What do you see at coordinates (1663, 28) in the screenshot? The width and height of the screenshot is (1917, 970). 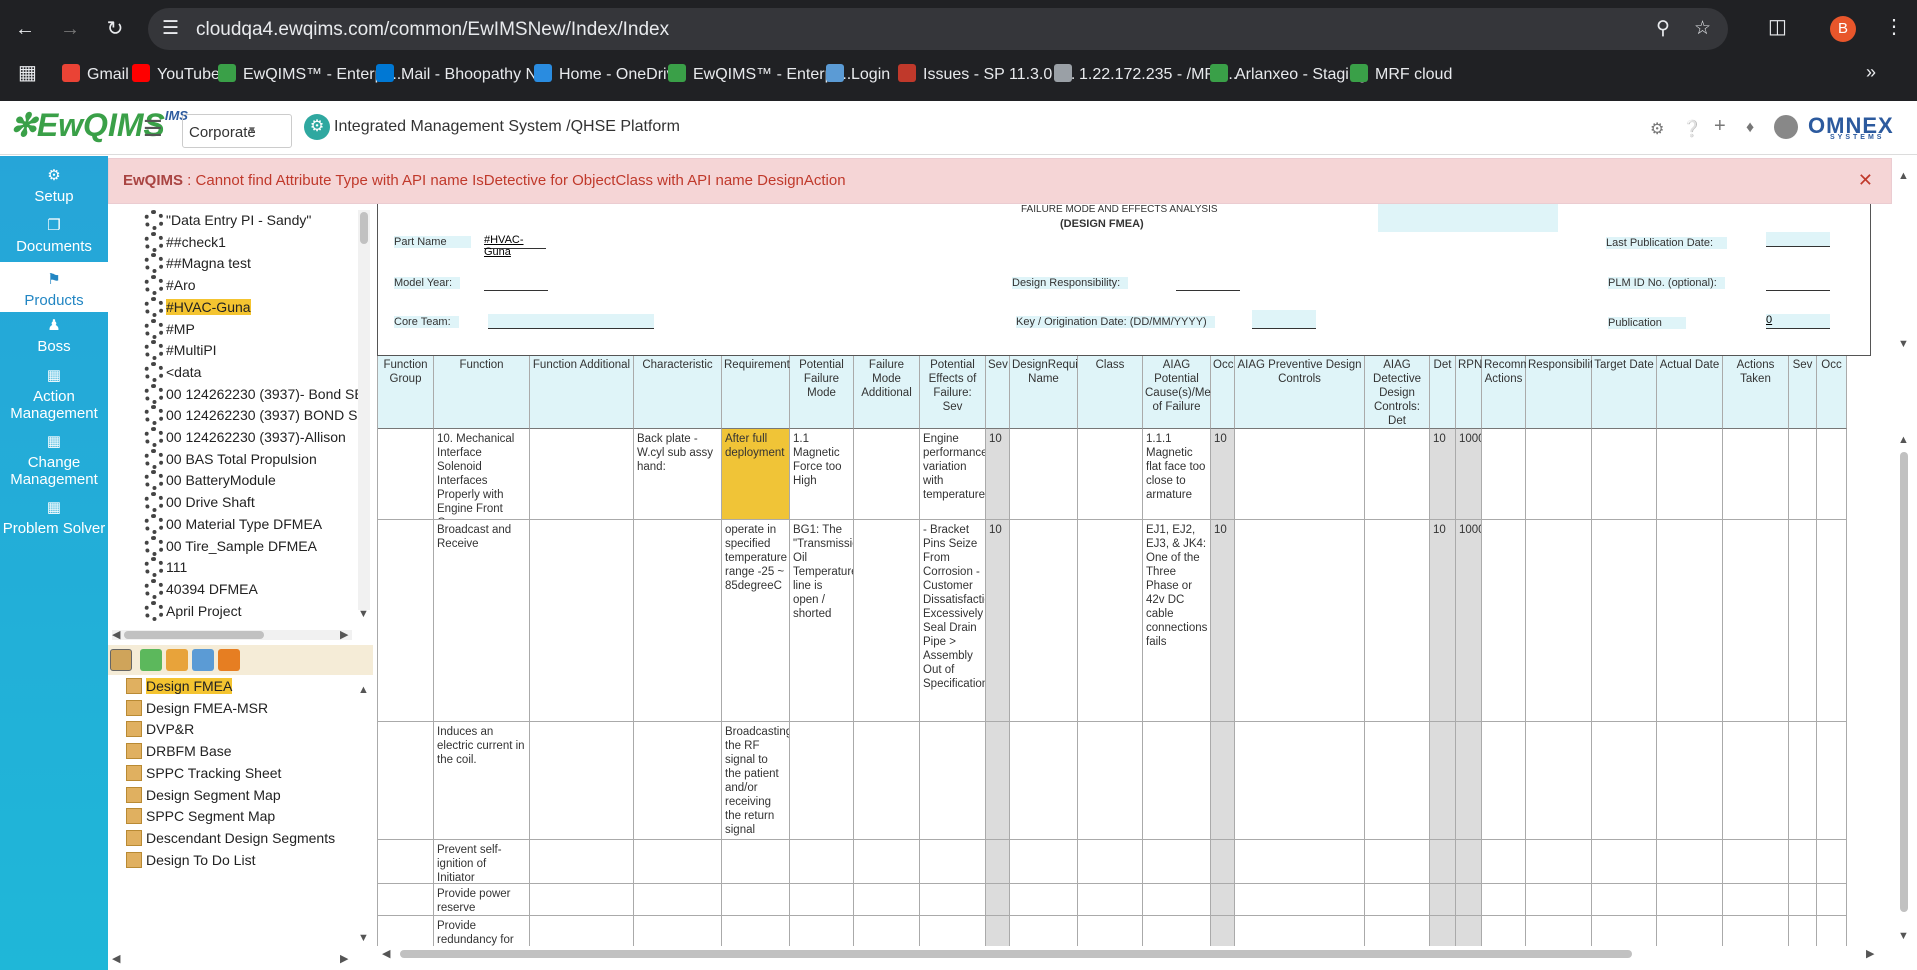 I see `zoom-icon: ⚲` at bounding box center [1663, 28].